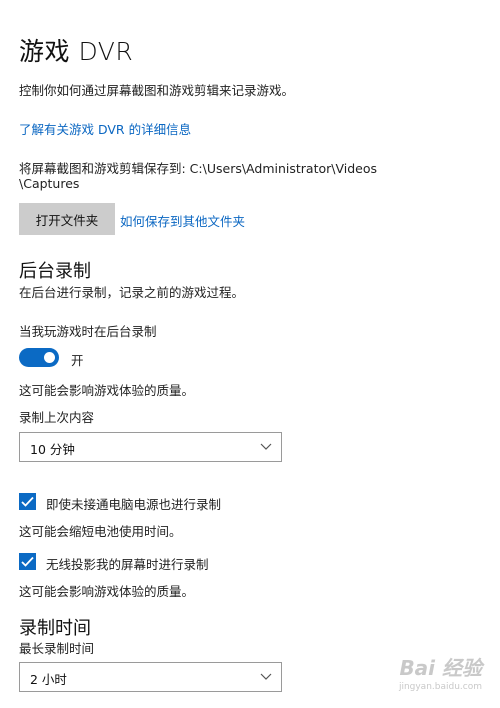 Image resolution: width=500 pixels, height=708 pixels. I want to click on wireless-record-checkbox, so click(27, 561).